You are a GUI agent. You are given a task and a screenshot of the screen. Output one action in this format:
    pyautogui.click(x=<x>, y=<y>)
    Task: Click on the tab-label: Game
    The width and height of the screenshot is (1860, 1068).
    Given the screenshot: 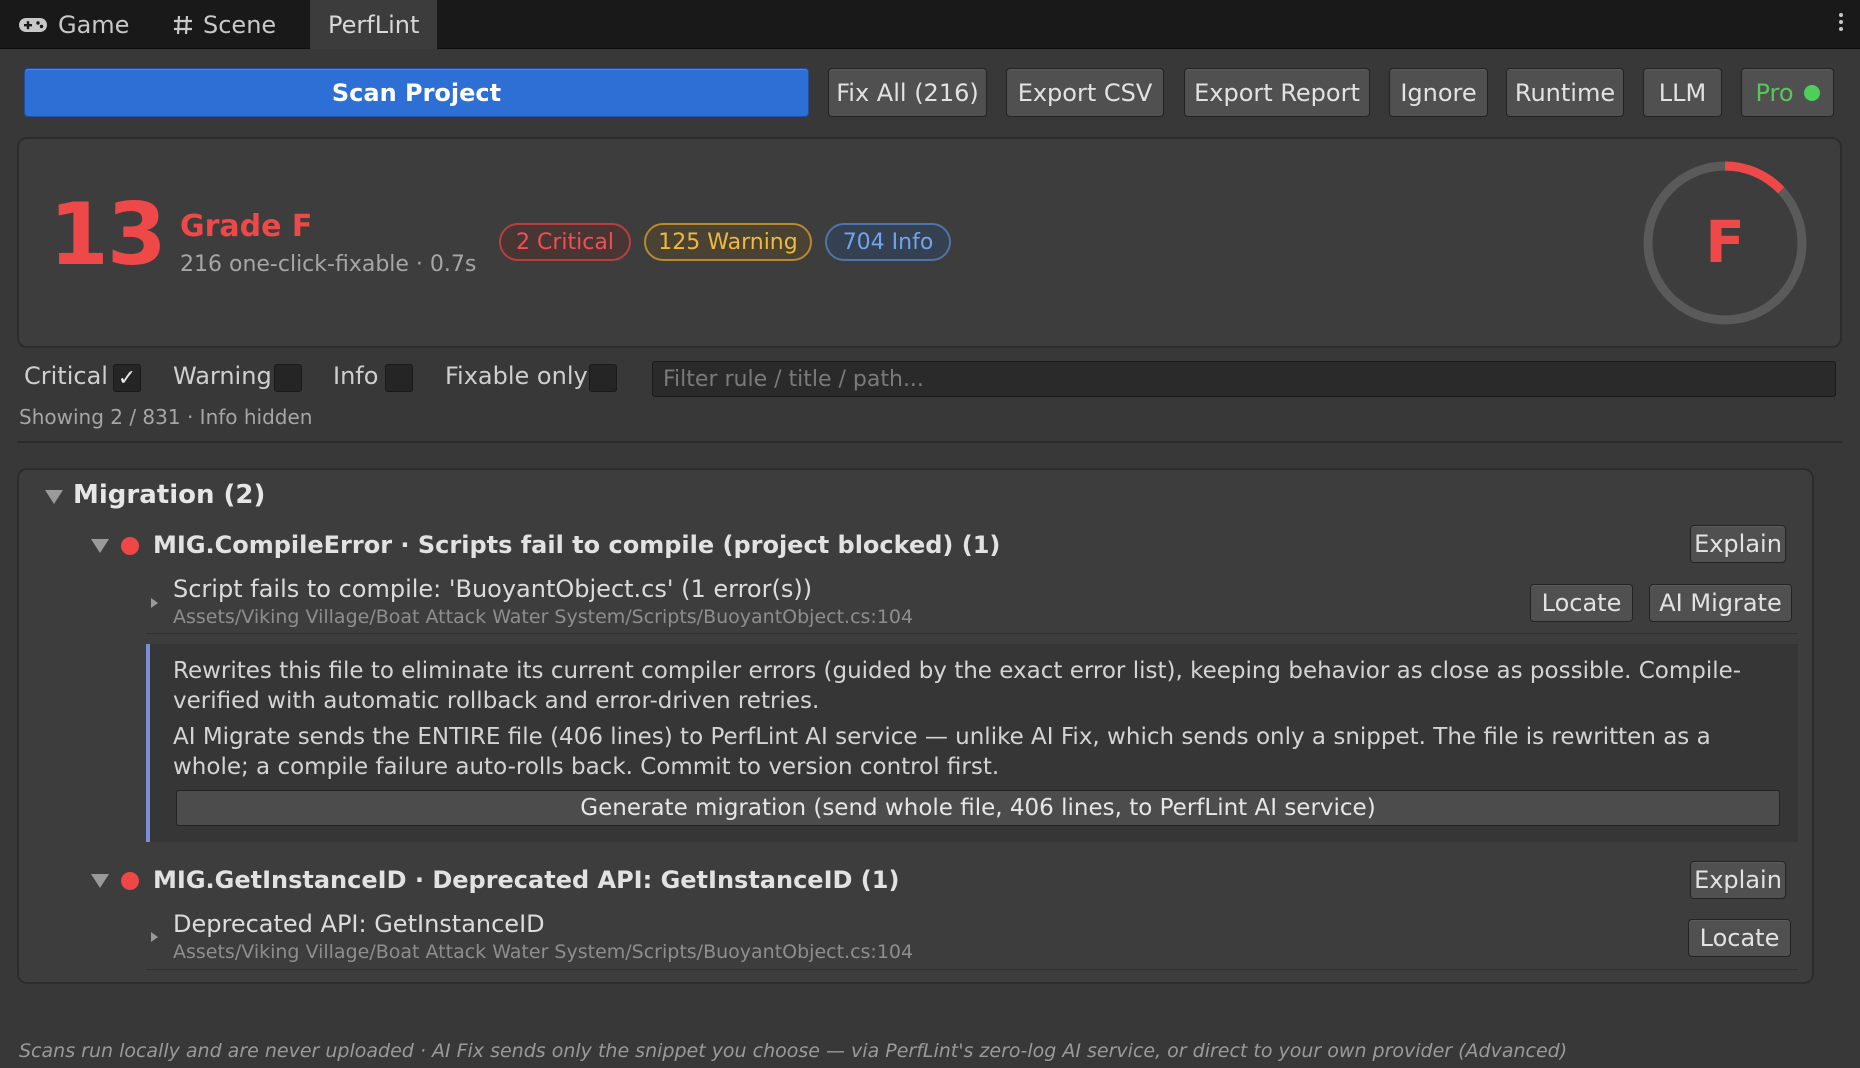 What is the action you would take?
    pyautogui.click(x=94, y=24)
    